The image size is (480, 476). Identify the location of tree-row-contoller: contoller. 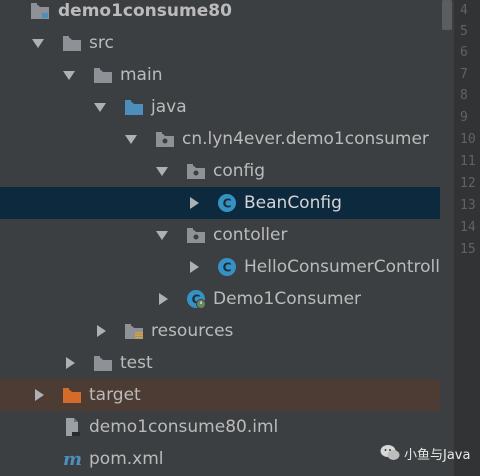
(220, 235).